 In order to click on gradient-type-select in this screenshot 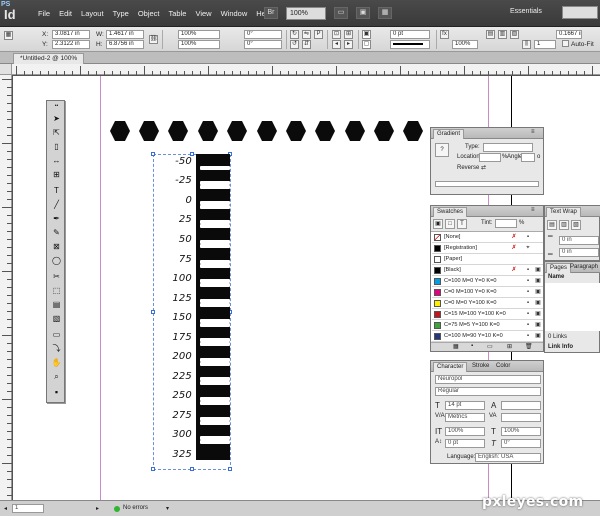, I will do `click(508, 147)`.